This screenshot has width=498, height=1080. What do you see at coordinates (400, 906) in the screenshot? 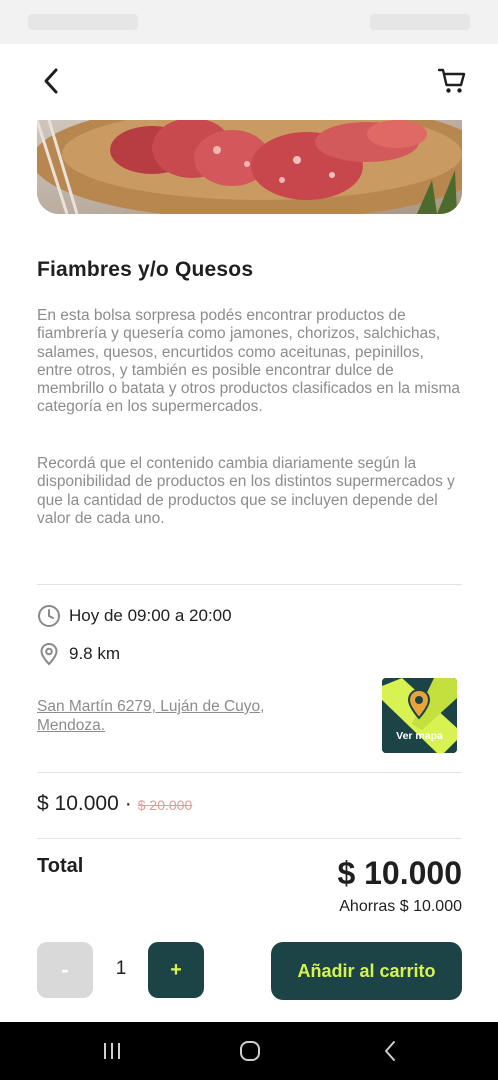
I see `savings-text: Ahorras $ 10.000` at bounding box center [400, 906].